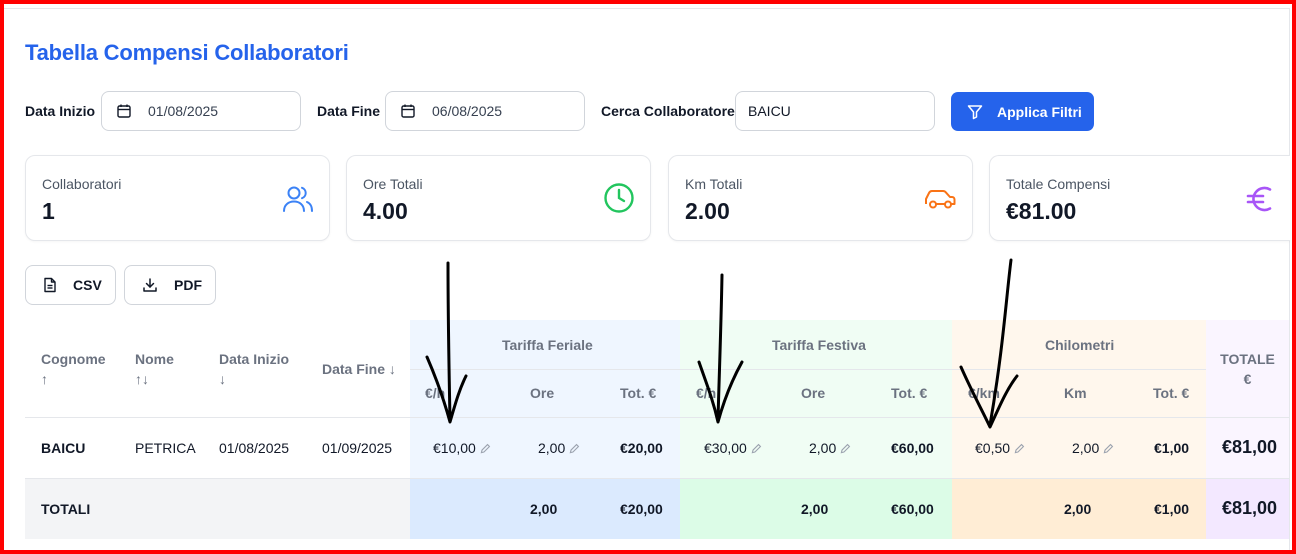 This screenshot has height=554, width=1296. Describe the element at coordinates (706, 393) in the screenshot. I see `sub-header-fes-rate: €/h` at that location.